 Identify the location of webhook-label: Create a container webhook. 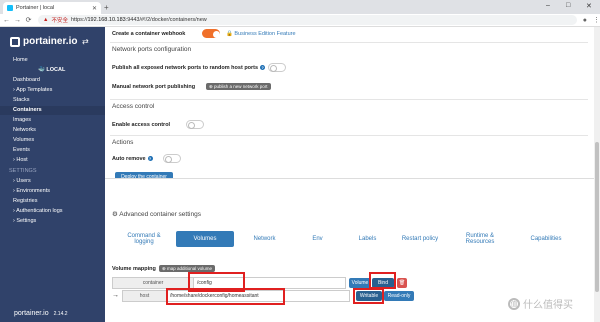
(149, 34).